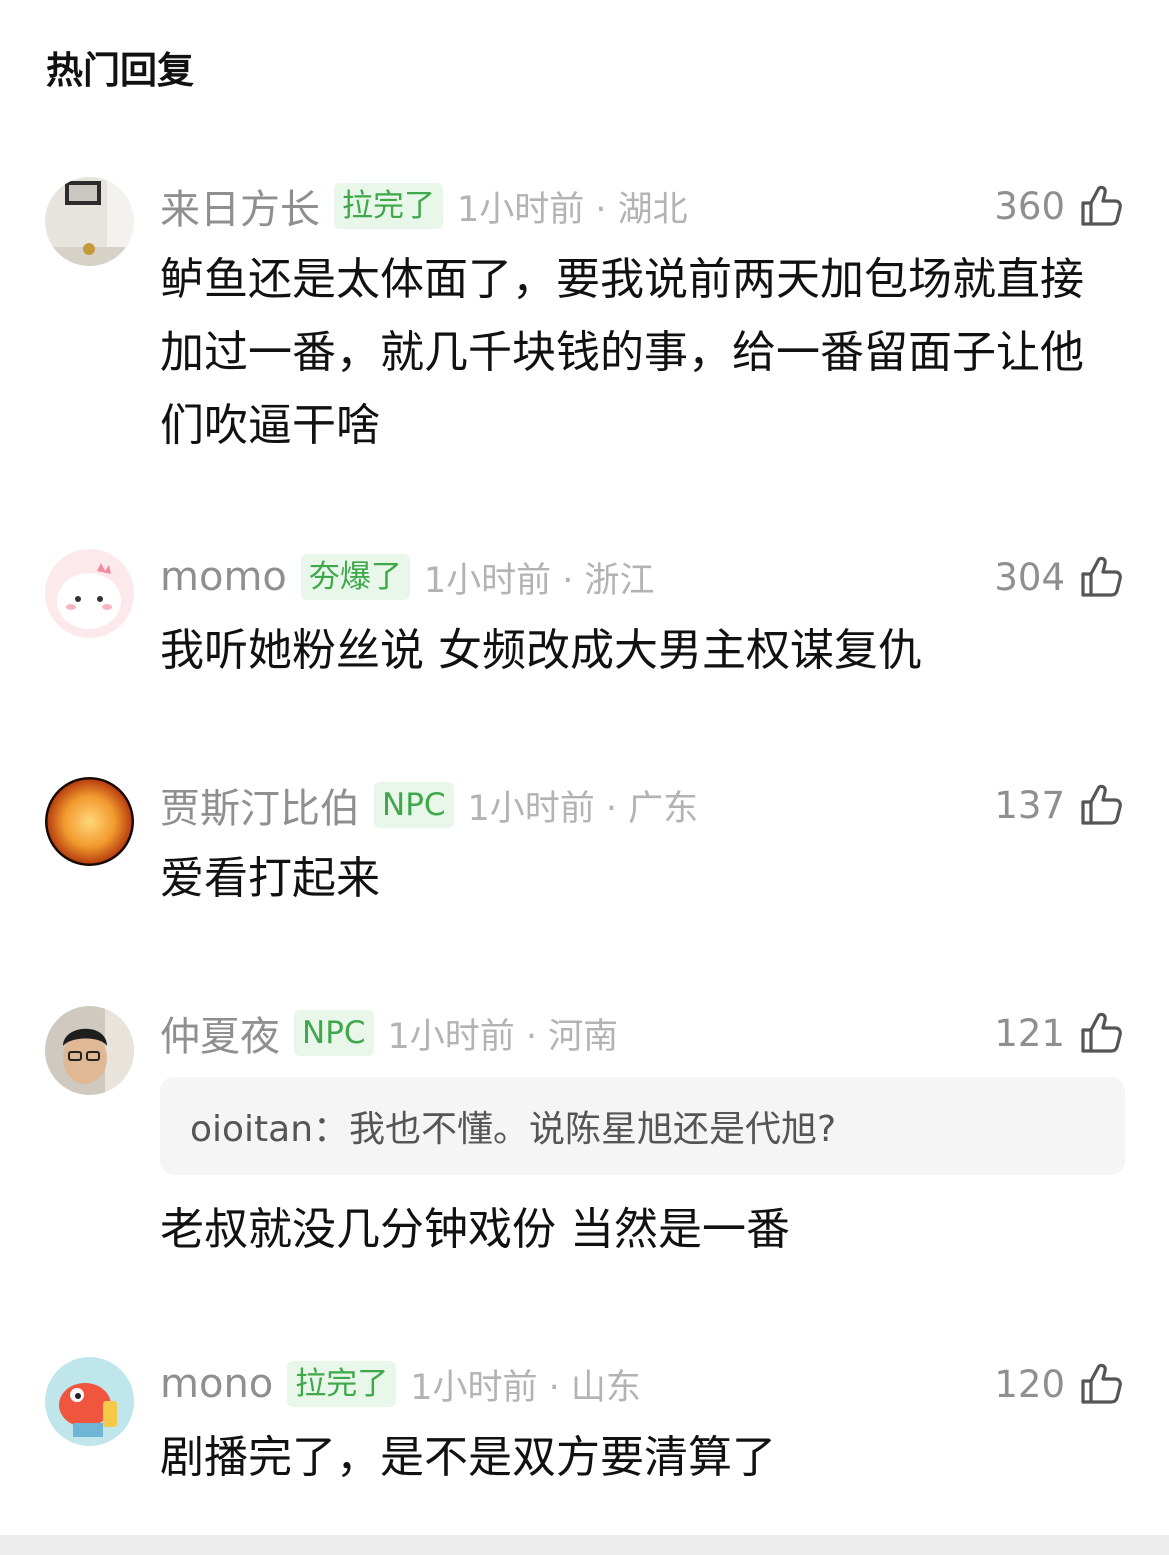 Image resolution: width=1169 pixels, height=1555 pixels. I want to click on avatar-cartoon-fish, so click(89, 1401).